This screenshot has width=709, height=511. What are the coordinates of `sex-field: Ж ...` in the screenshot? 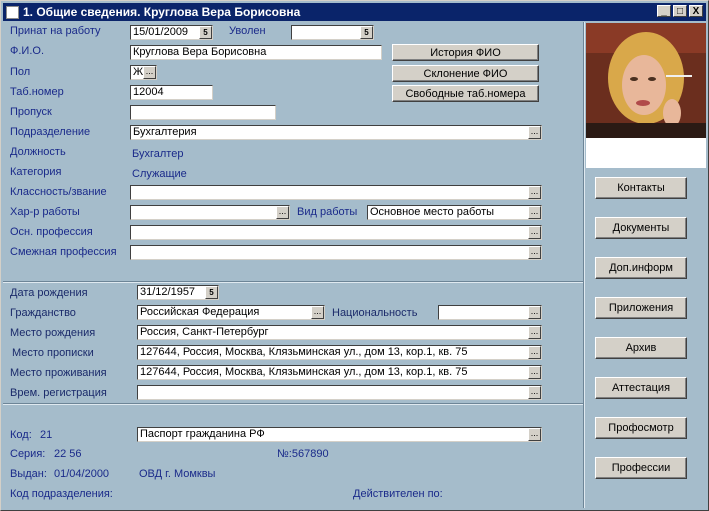 It's located at (143, 72).